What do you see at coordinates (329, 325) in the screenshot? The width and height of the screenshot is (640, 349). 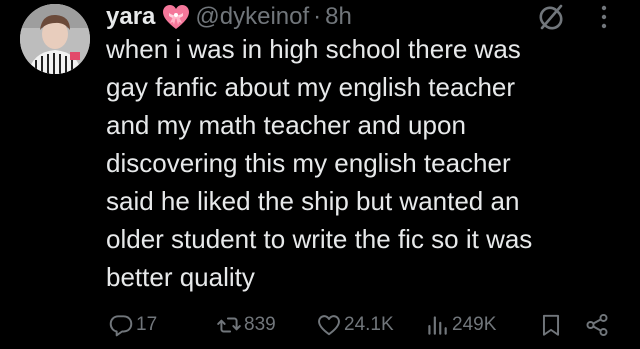 I see `like-icon` at bounding box center [329, 325].